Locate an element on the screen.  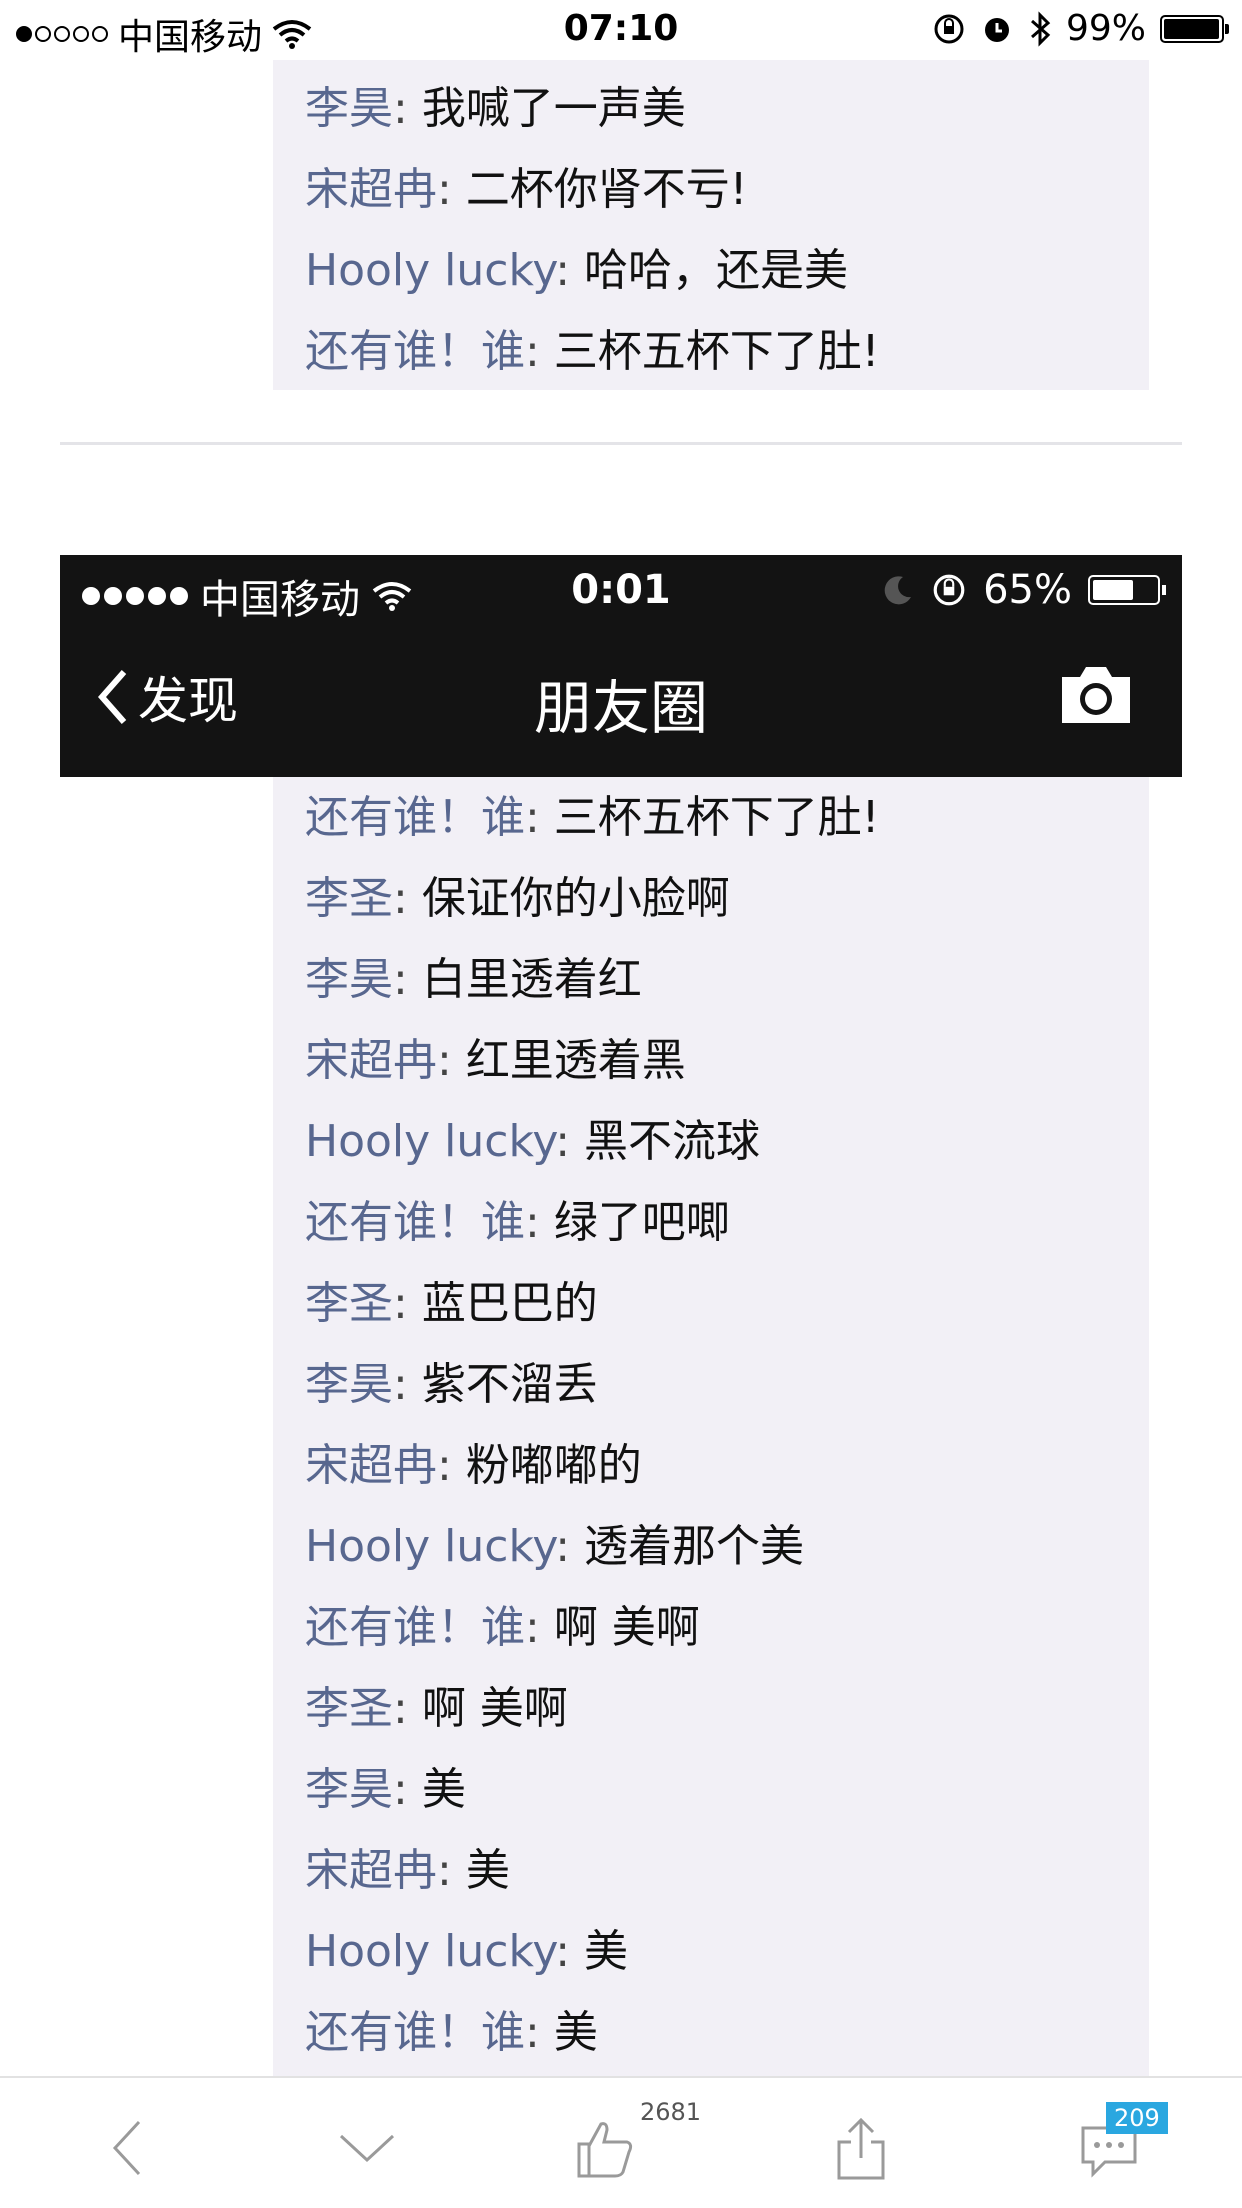
collapse-button is located at coordinates (367, 2148).